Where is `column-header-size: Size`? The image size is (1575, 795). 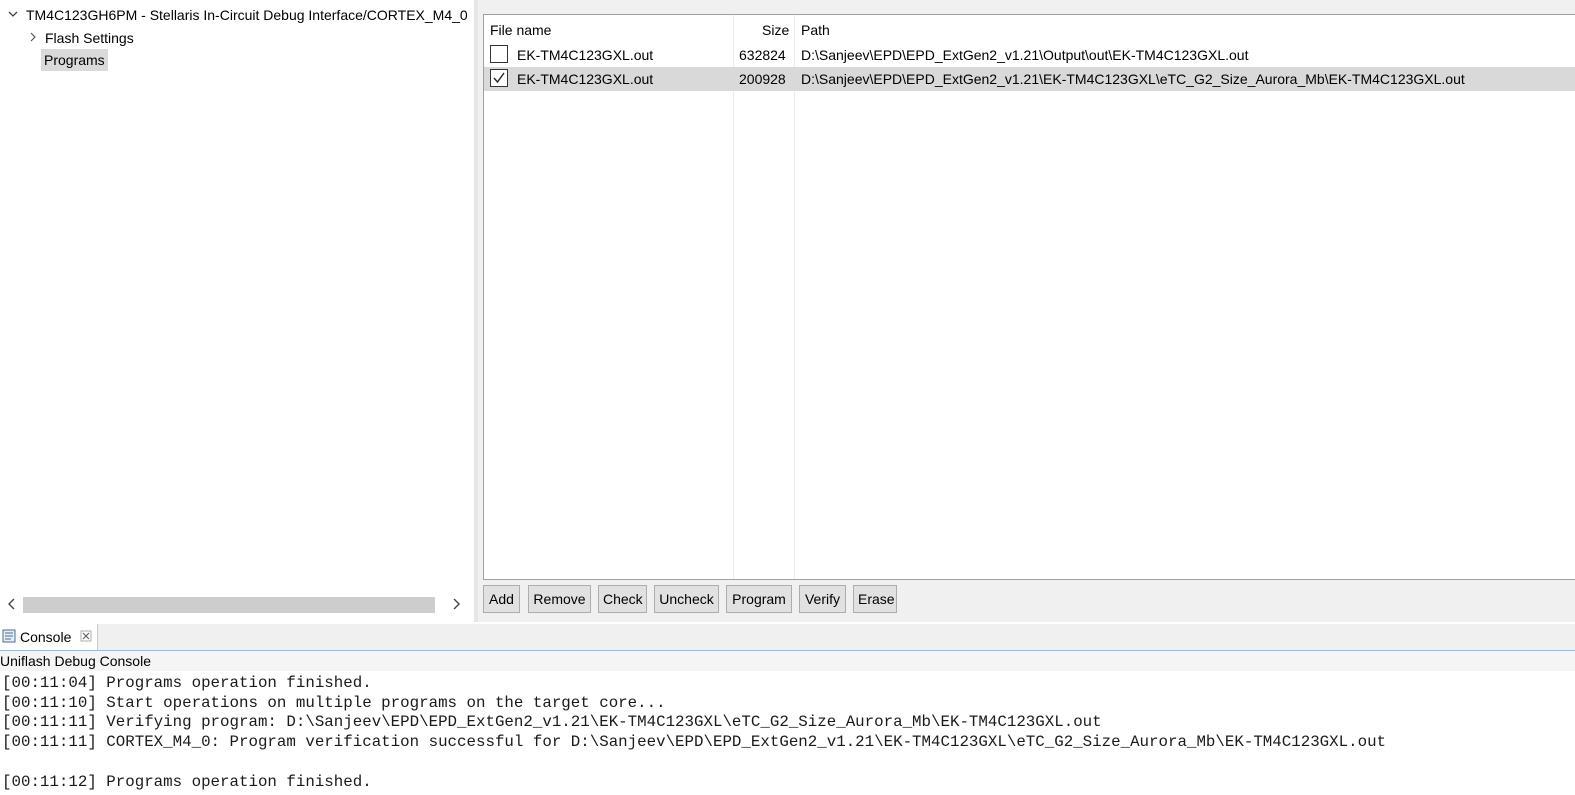
column-header-size: Size is located at coordinates (775, 29).